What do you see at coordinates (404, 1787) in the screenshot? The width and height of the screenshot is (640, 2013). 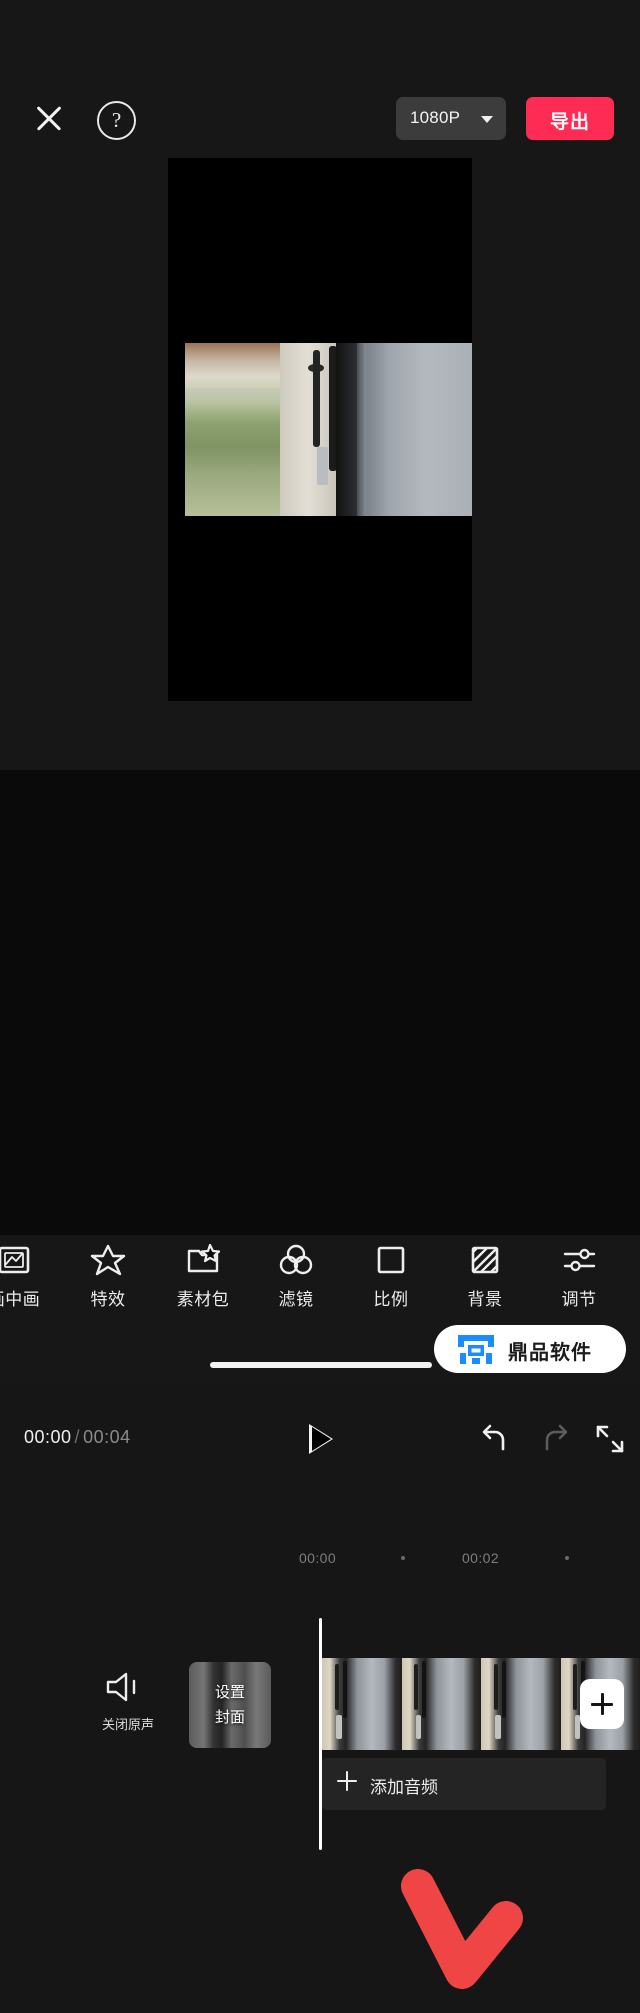 I see `add-audio-label: 添加音频` at bounding box center [404, 1787].